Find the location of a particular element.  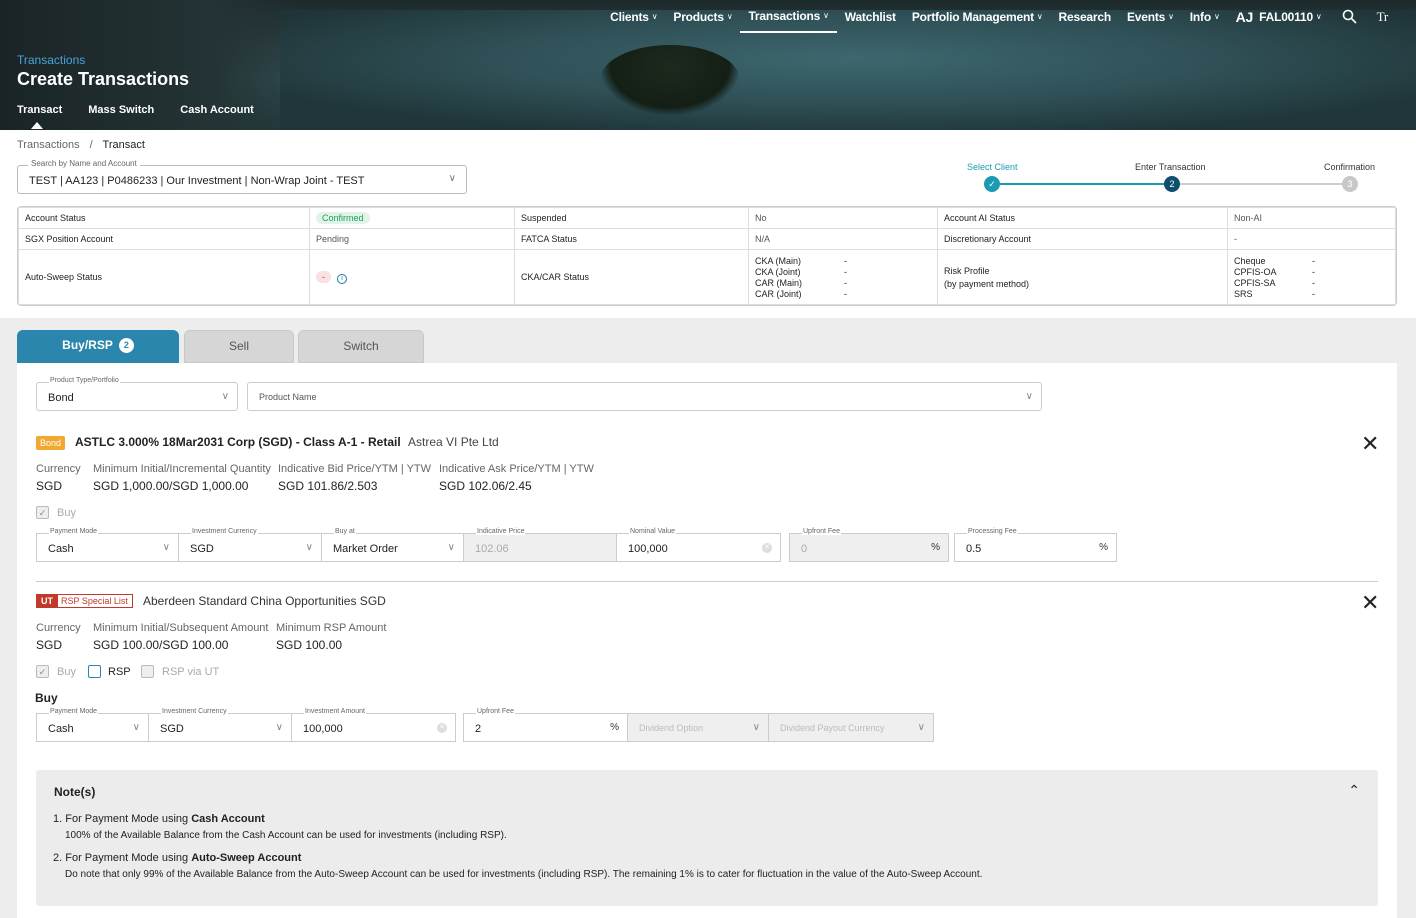

sweep-status-badge: - is located at coordinates (323, 276).